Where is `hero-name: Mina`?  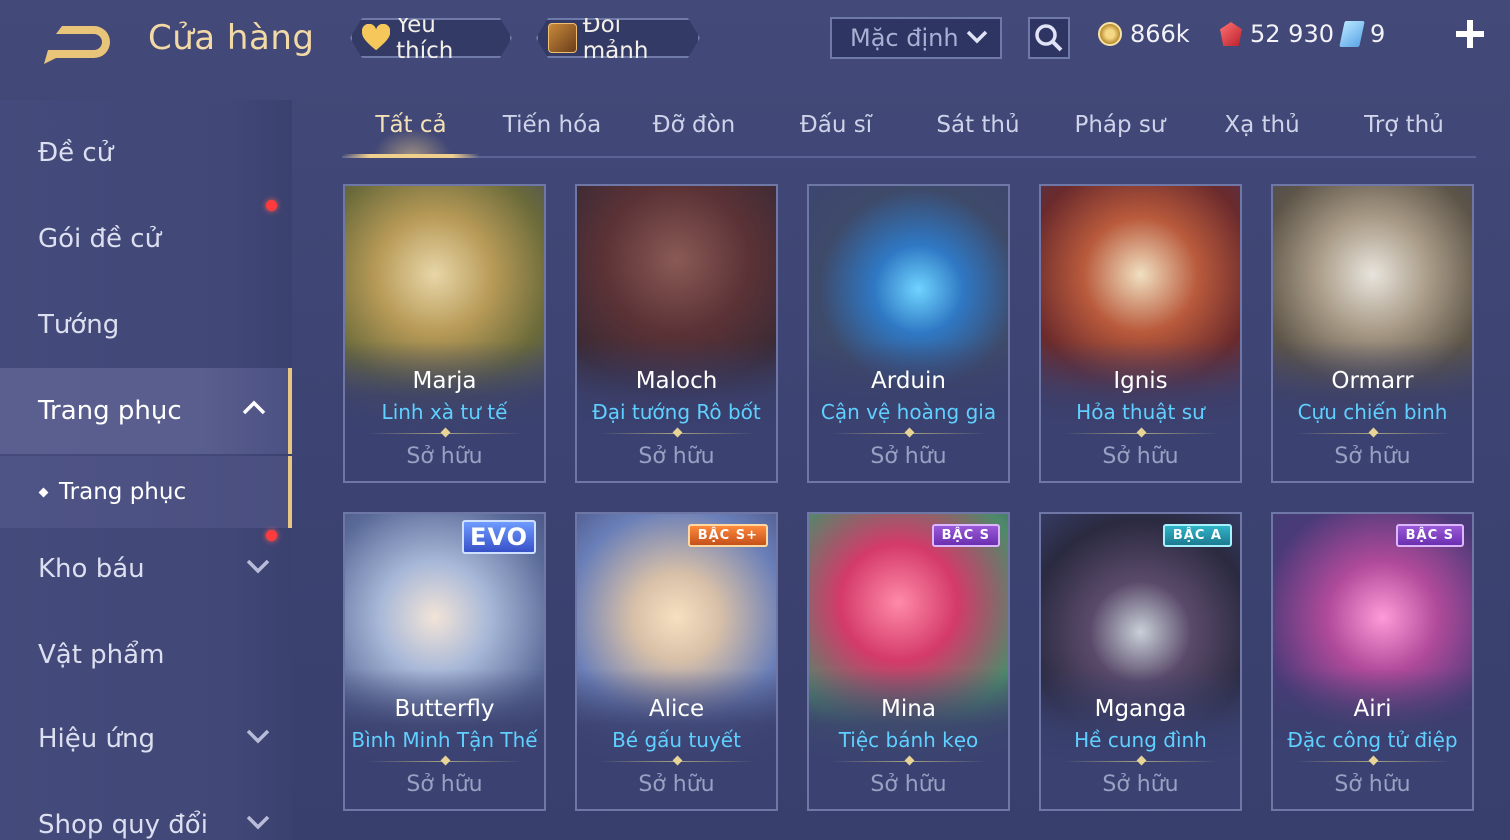 hero-name: Mina is located at coordinates (908, 709).